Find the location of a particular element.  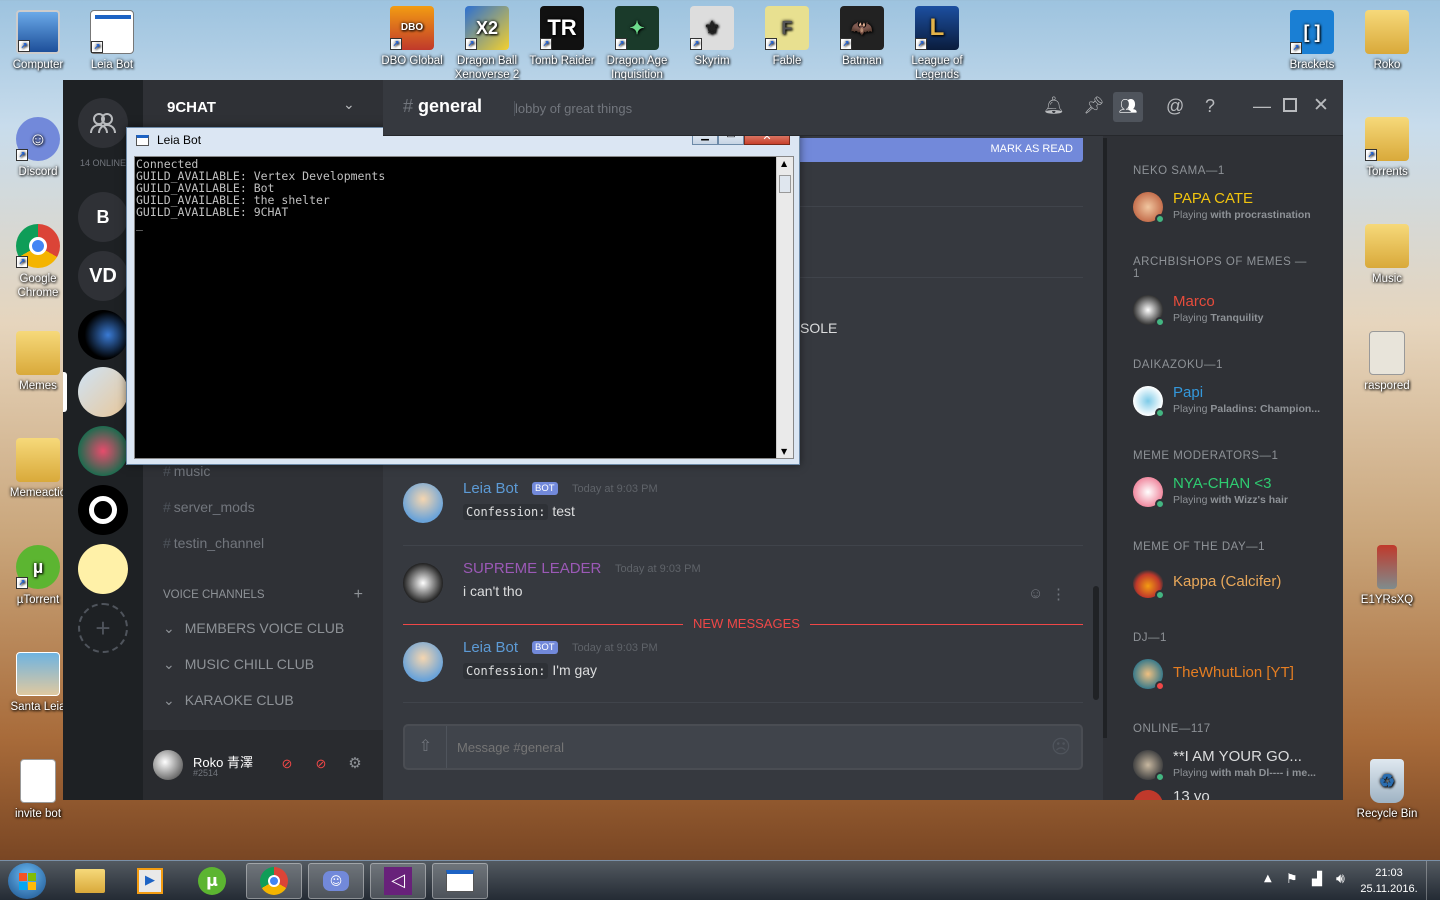

guild-b: B is located at coordinates (103, 217).